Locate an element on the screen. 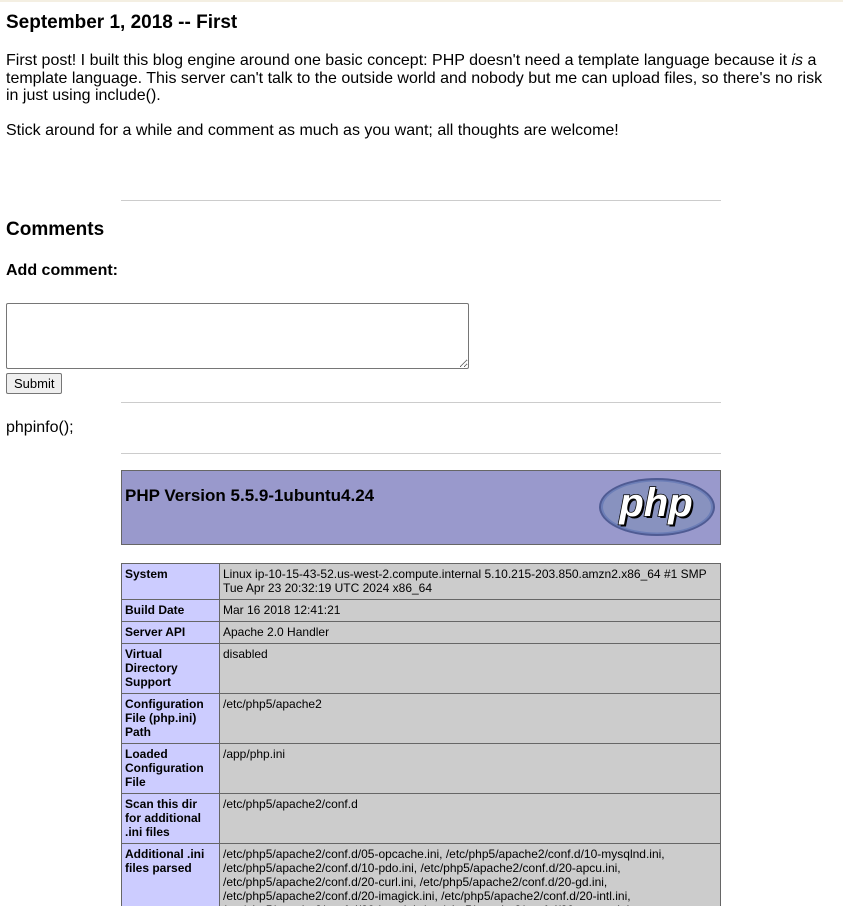 Image resolution: width=843 pixels, height=906 pixels. top-border-line is located at coordinates (421, 1).